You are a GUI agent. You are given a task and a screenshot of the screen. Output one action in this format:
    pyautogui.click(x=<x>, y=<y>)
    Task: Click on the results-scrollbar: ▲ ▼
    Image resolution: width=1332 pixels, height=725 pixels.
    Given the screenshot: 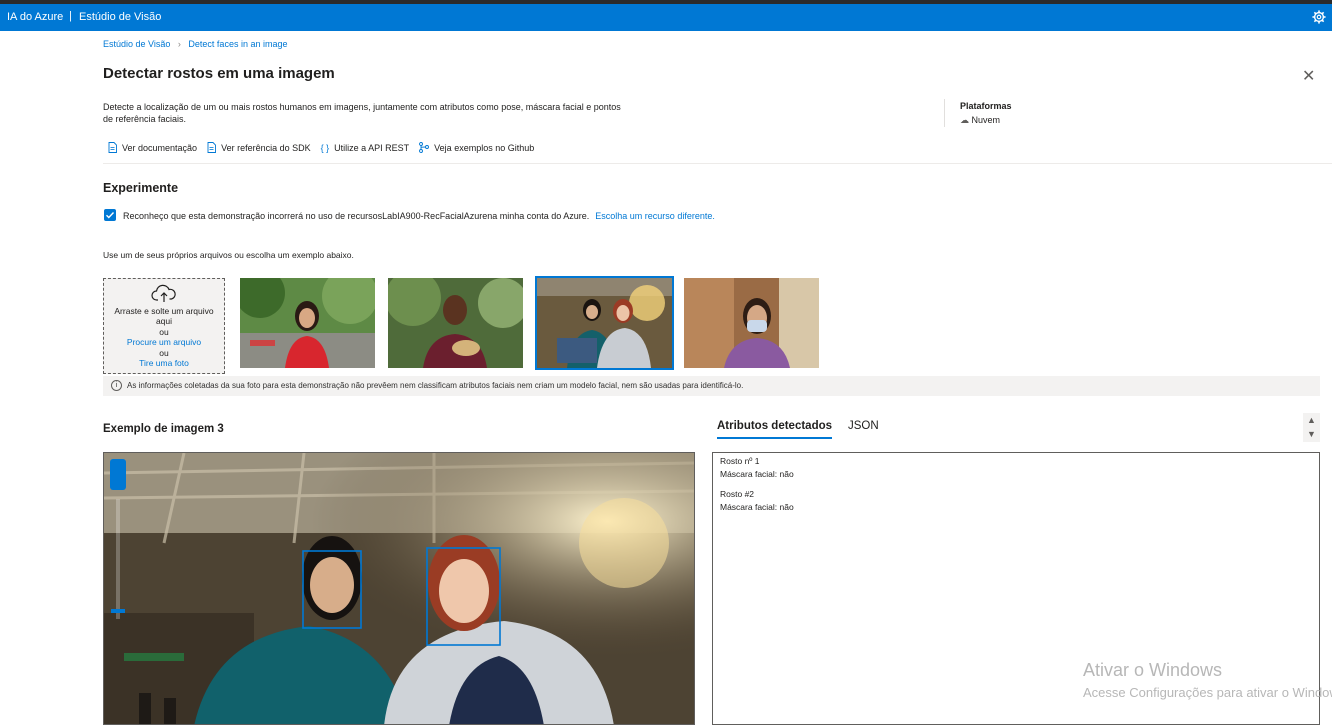 What is the action you would take?
    pyautogui.click(x=1311, y=427)
    